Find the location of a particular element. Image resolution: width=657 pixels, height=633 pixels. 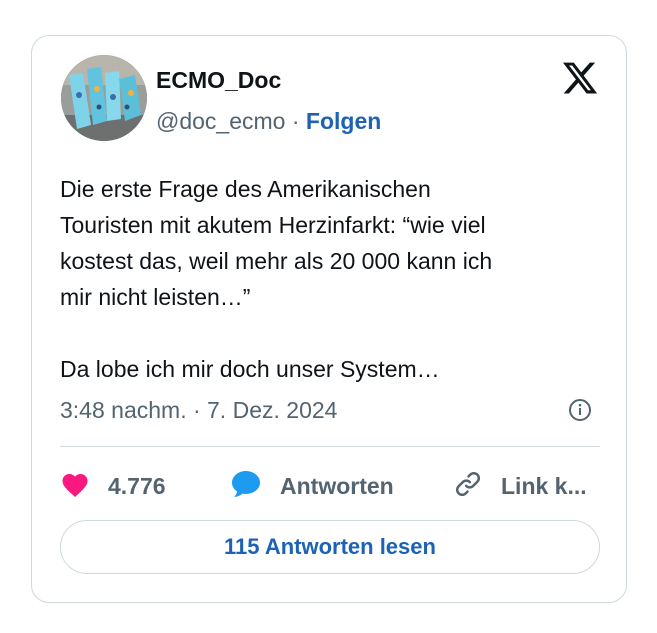

author-display-name: ECMO_Doc is located at coordinates (218, 80).